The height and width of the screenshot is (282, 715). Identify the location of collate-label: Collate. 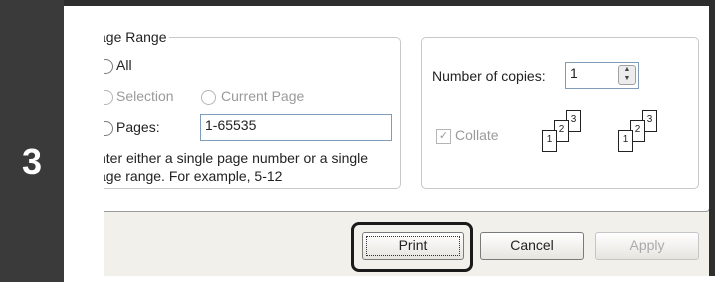
(477, 135).